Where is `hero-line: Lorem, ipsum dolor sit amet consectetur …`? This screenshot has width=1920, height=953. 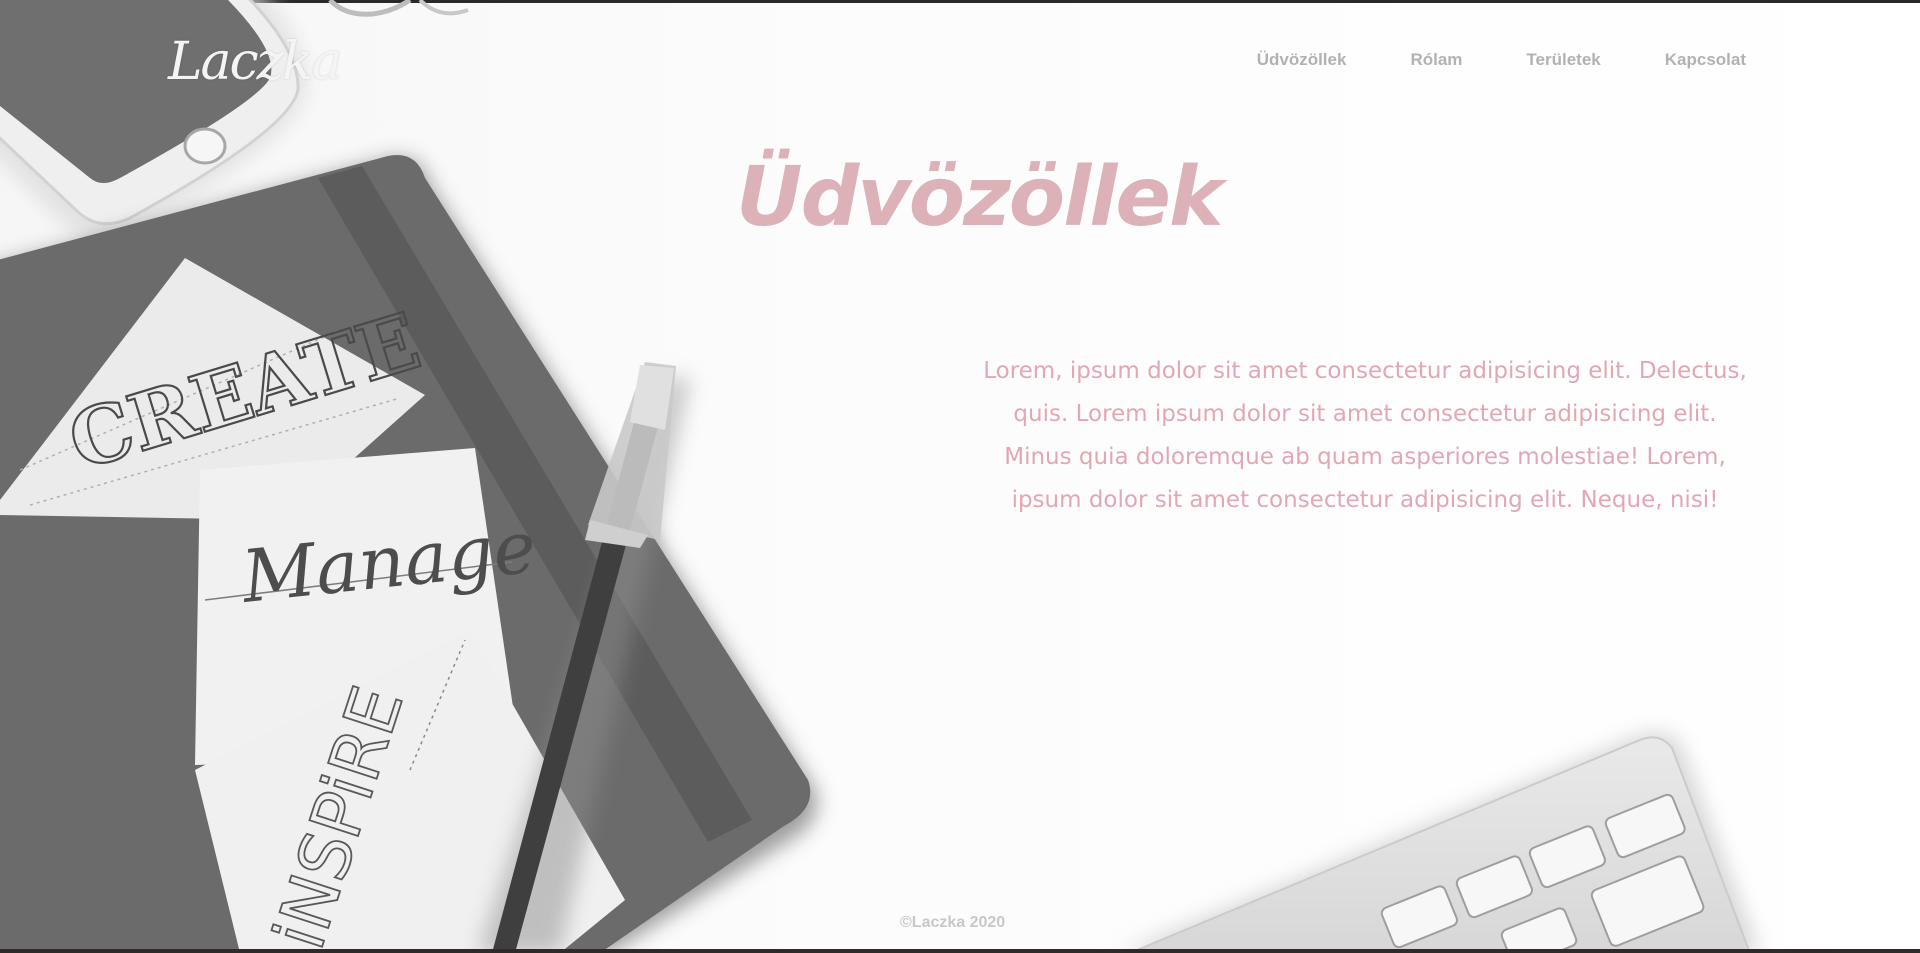
hero-line: Lorem, ipsum dolor sit amet consectetur … is located at coordinates (1365, 371).